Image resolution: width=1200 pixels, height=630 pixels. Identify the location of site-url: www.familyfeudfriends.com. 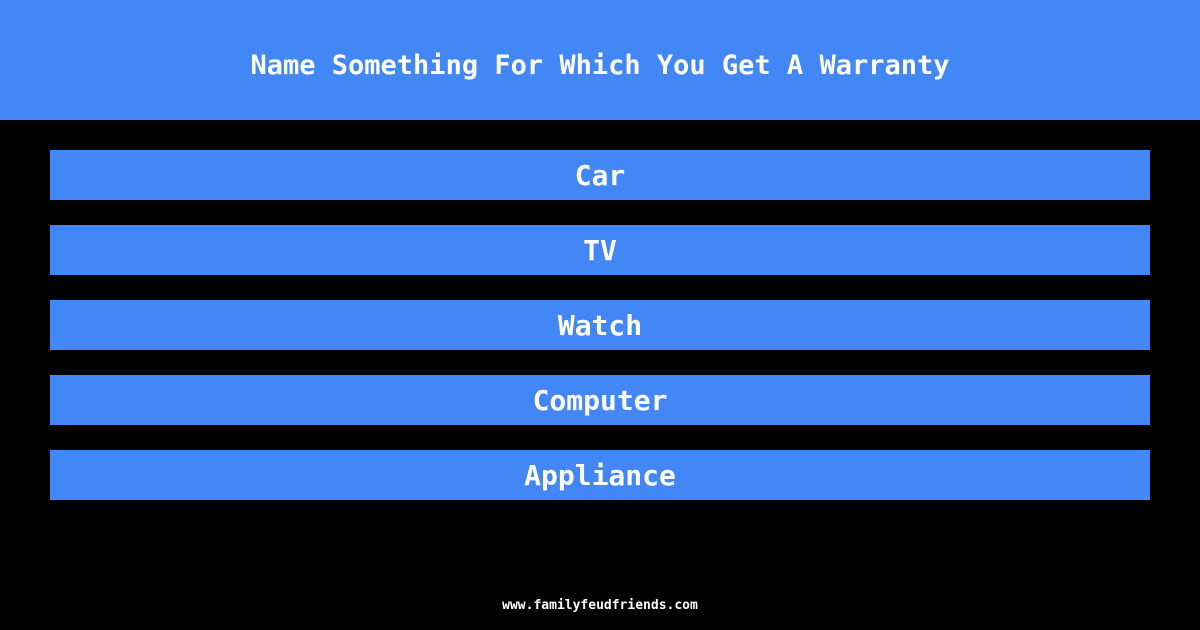
(600, 605).